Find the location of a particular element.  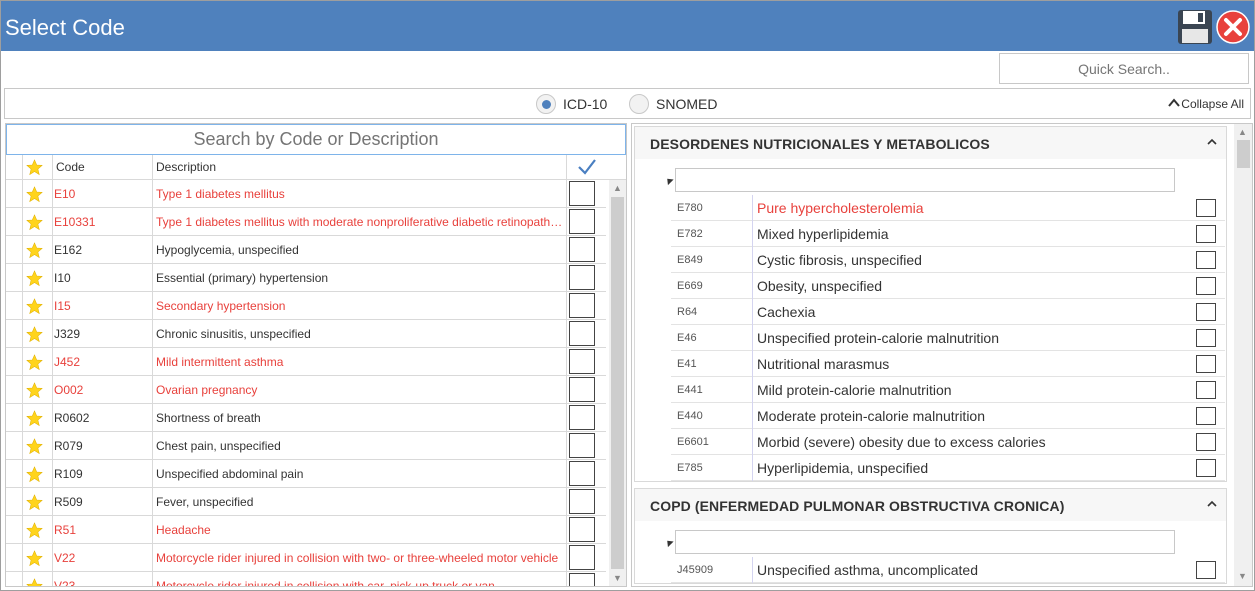

list-item: R64 Cachexia is located at coordinates (948, 312).